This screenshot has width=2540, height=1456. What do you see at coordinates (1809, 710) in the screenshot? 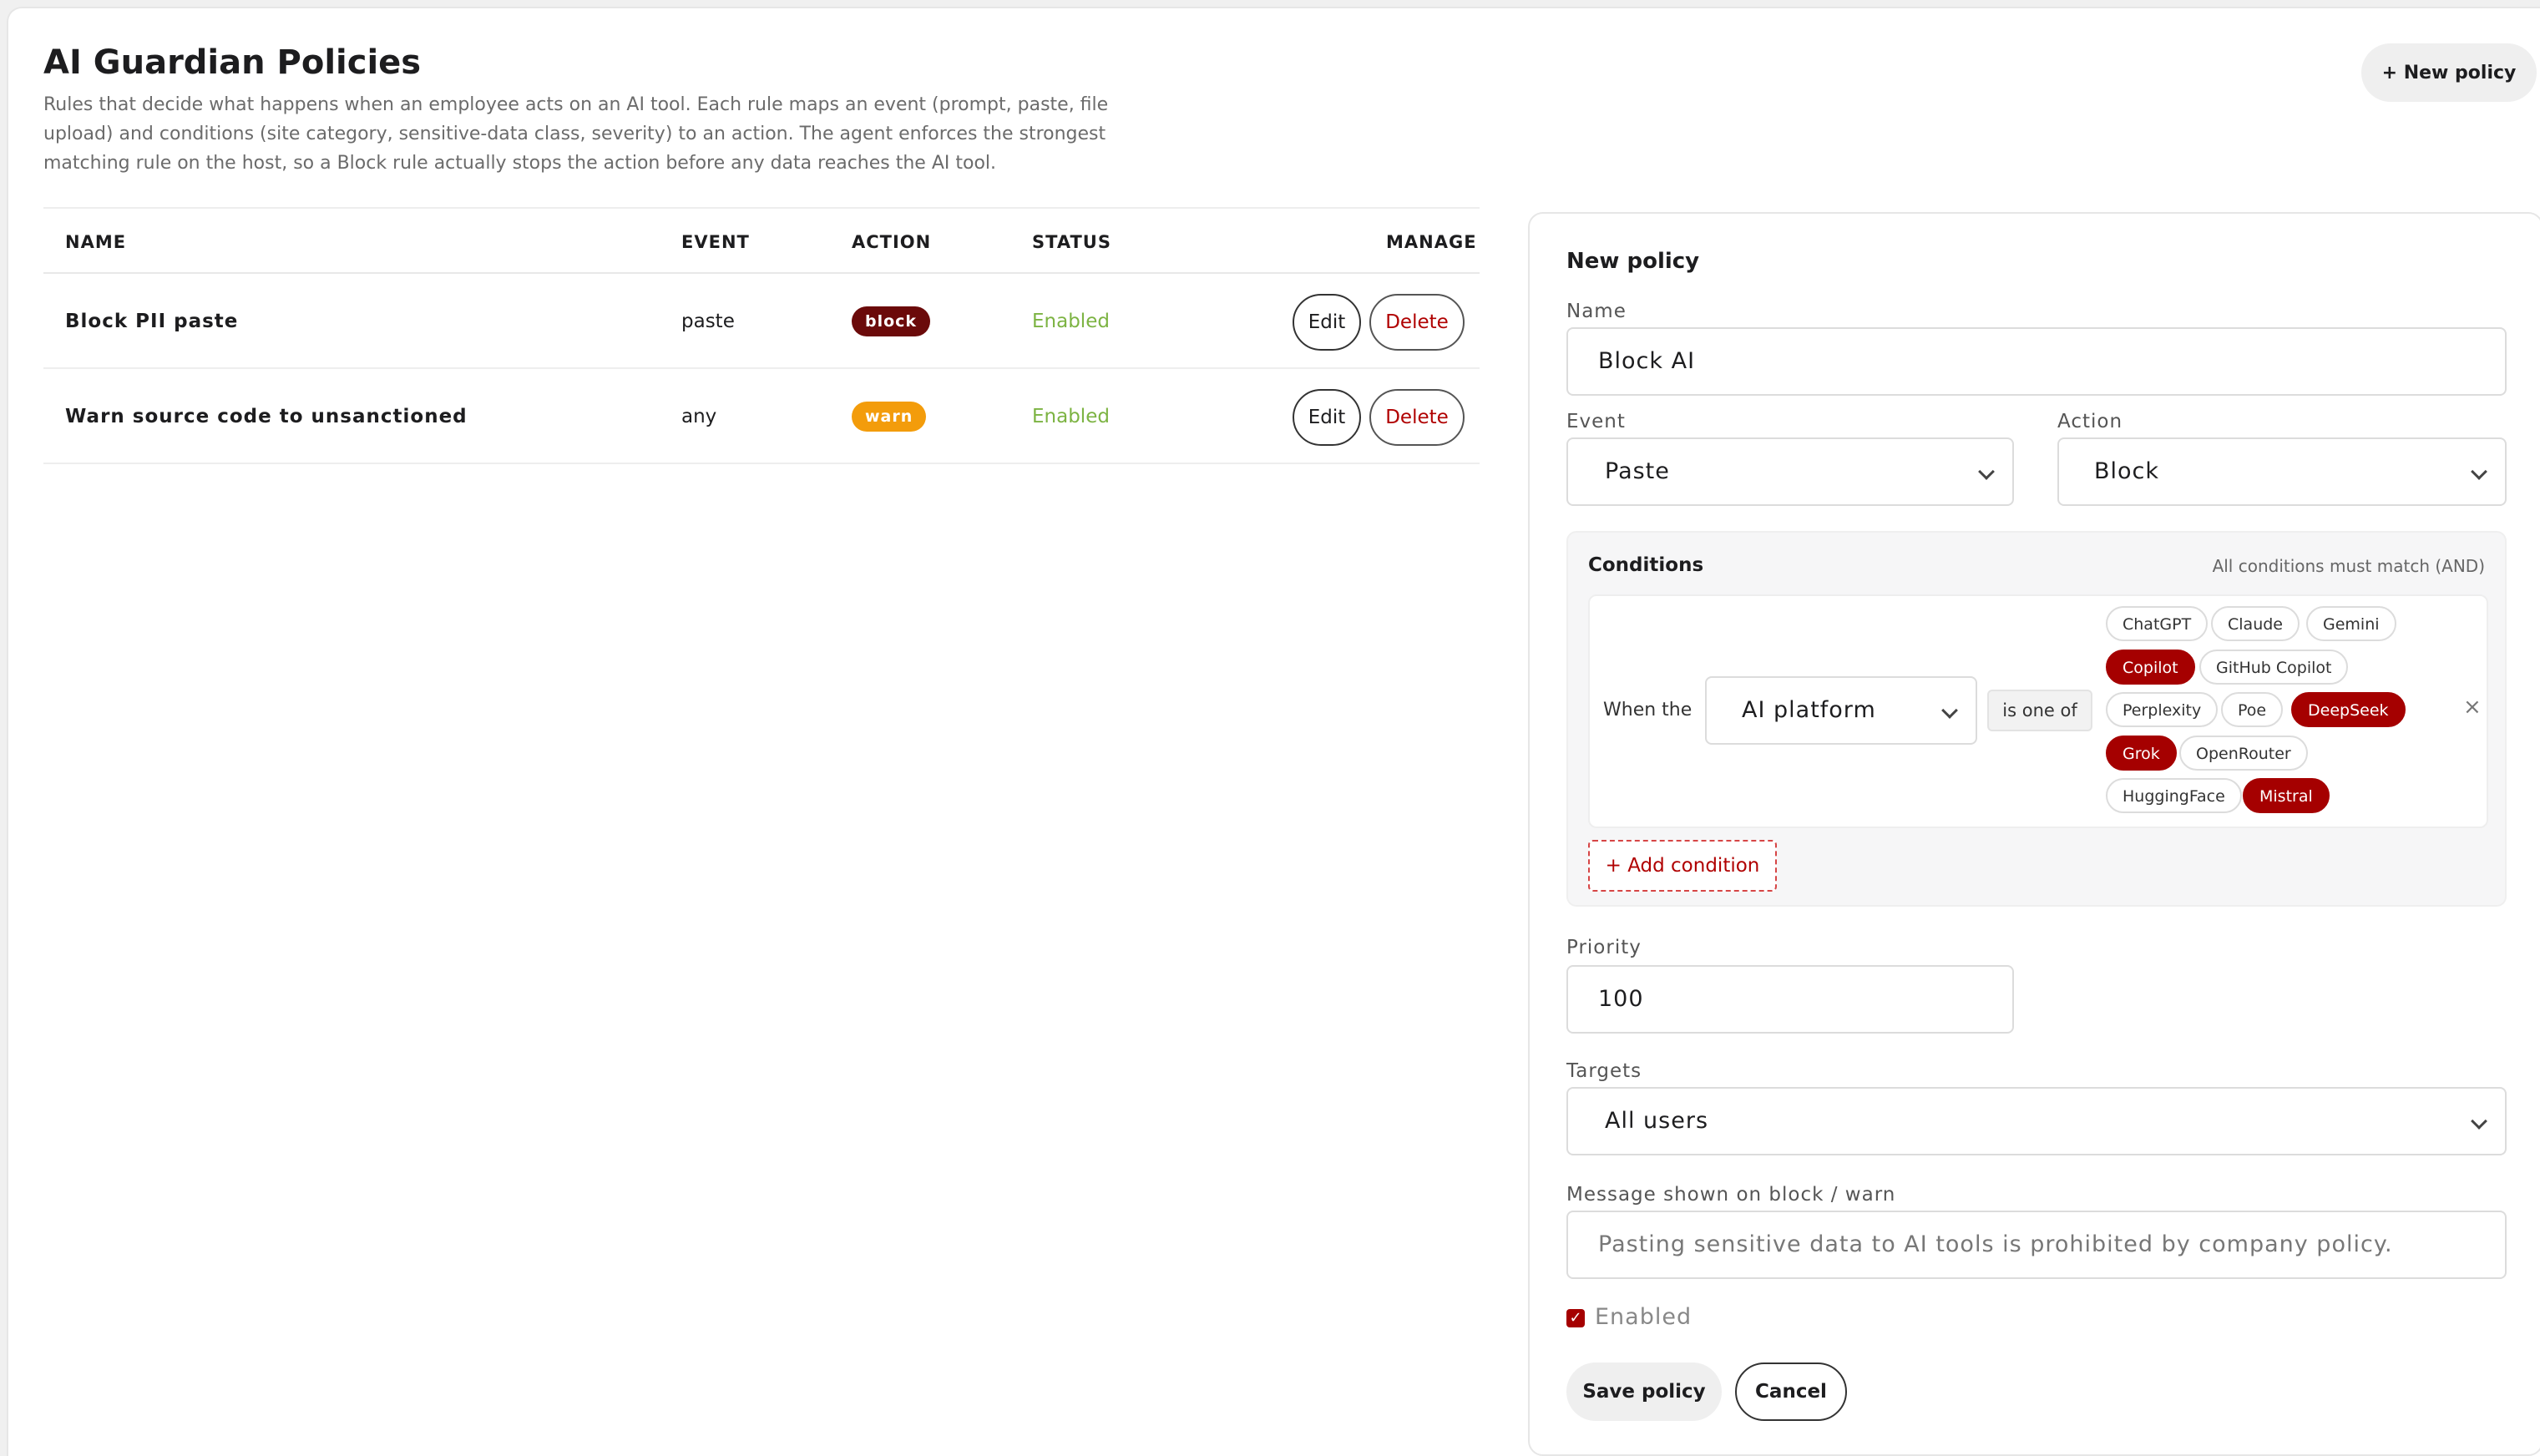
I see `condition-field-value: AI platform` at bounding box center [1809, 710].